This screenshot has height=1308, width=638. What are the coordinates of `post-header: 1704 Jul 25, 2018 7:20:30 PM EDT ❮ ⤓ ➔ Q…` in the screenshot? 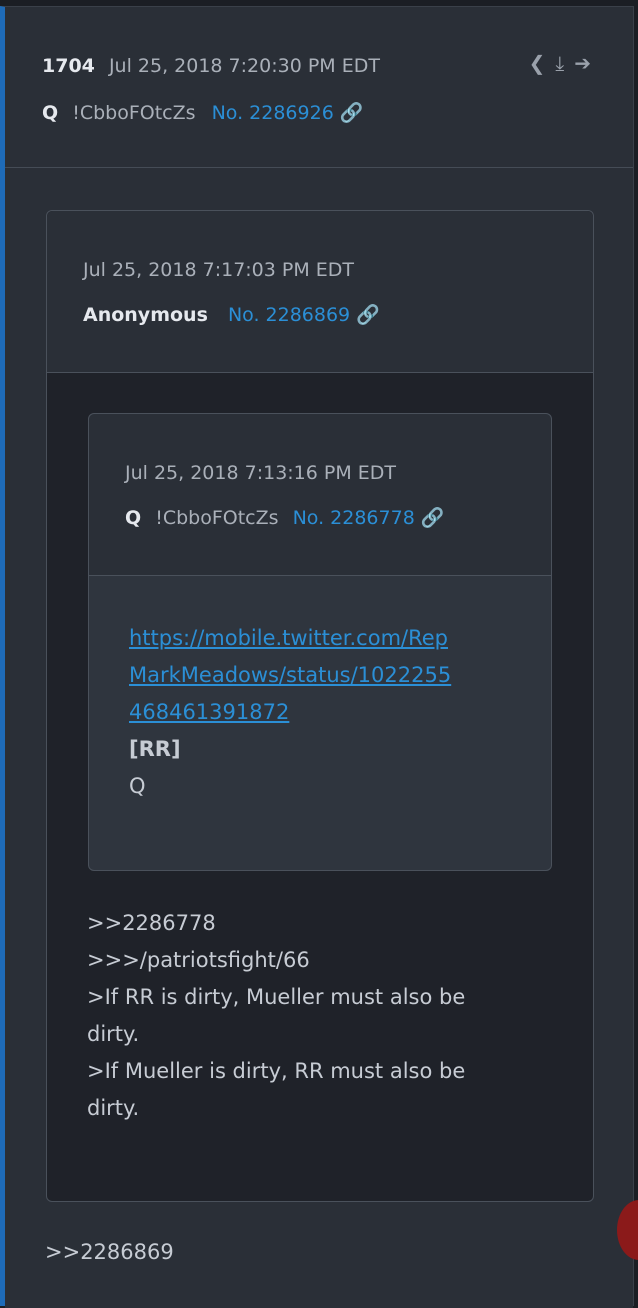 It's located at (319, 87).